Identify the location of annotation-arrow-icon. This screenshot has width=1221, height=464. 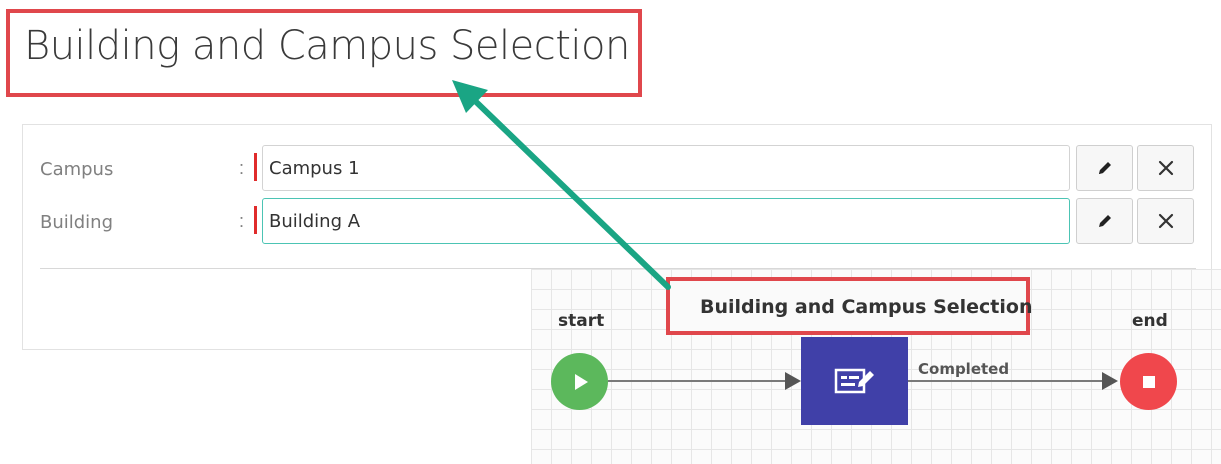
(561, 185).